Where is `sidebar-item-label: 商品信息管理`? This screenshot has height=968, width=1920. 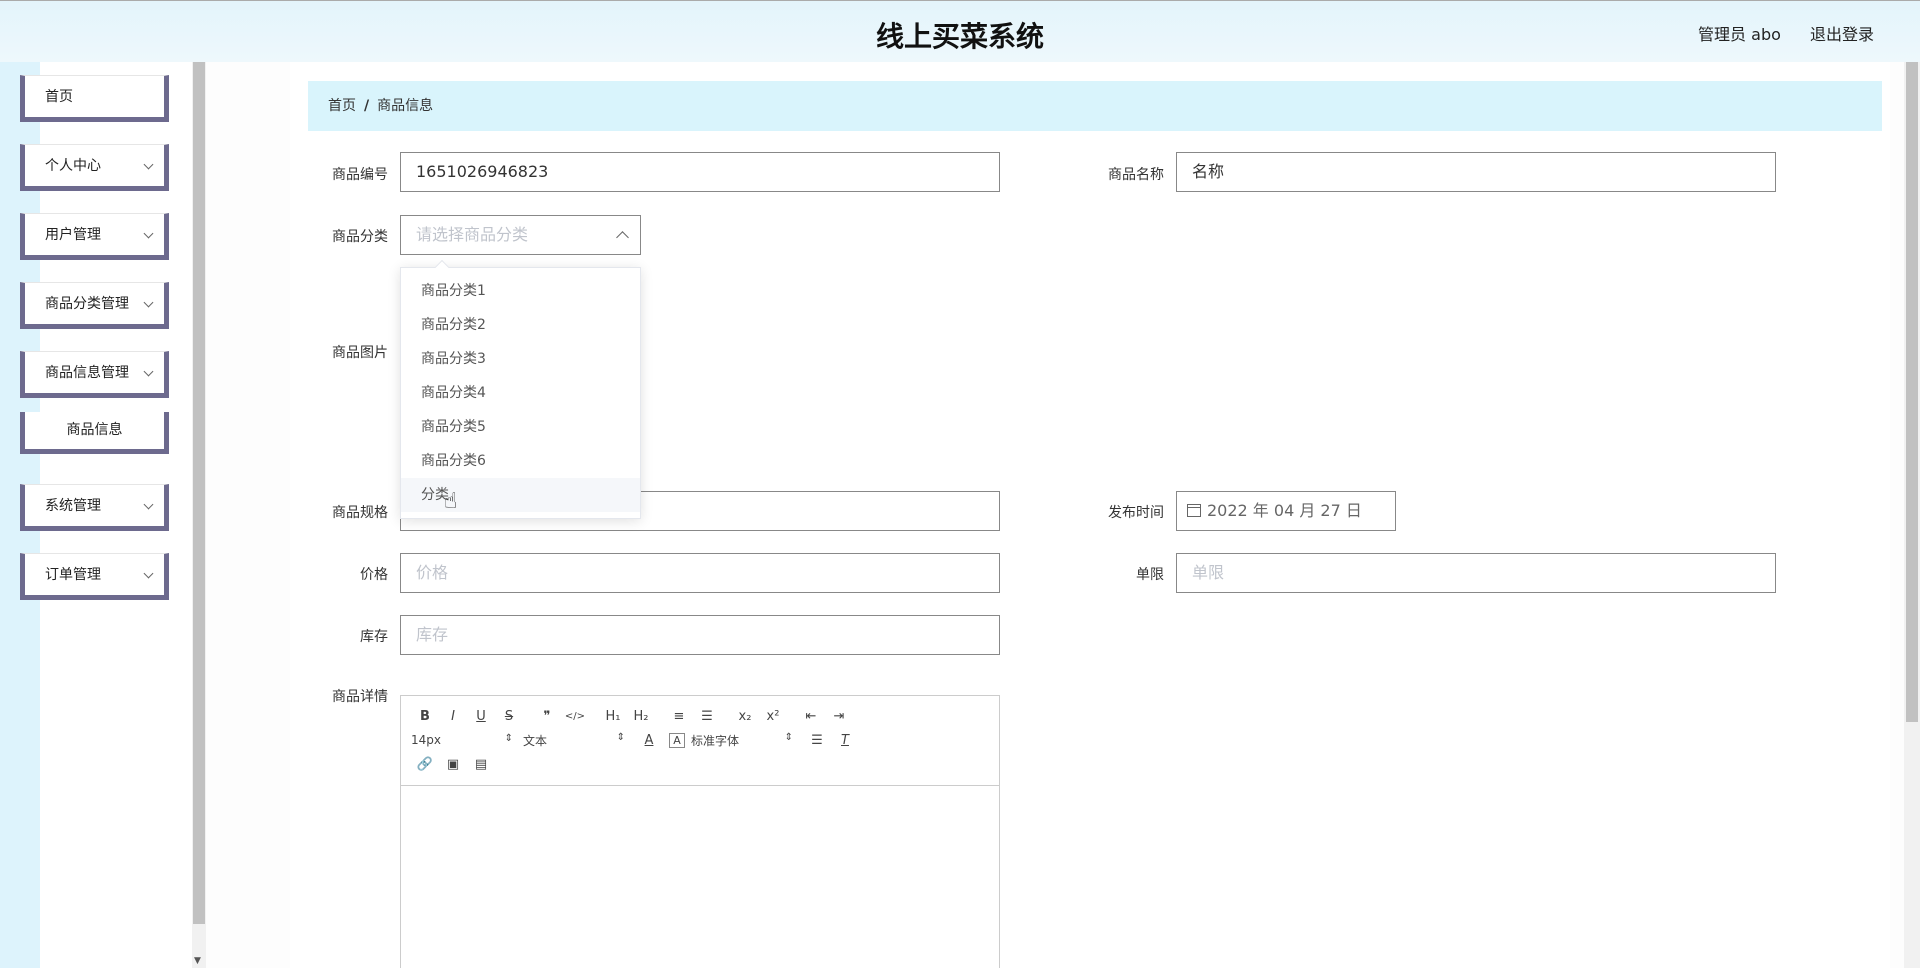 sidebar-item-label: 商品信息管理 is located at coordinates (87, 373).